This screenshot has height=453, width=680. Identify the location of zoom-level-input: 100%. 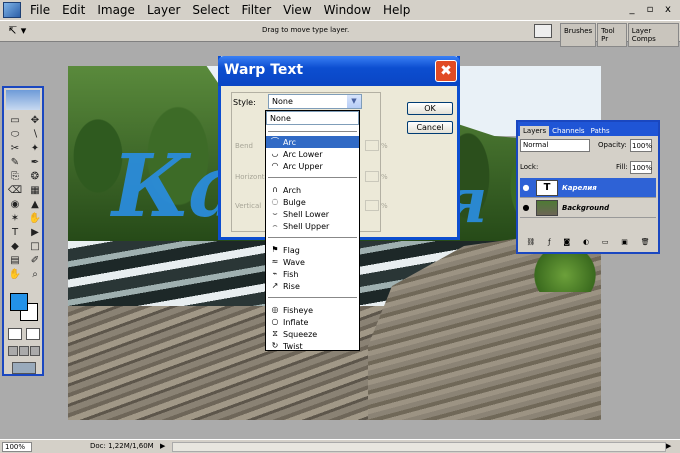
(17, 447).